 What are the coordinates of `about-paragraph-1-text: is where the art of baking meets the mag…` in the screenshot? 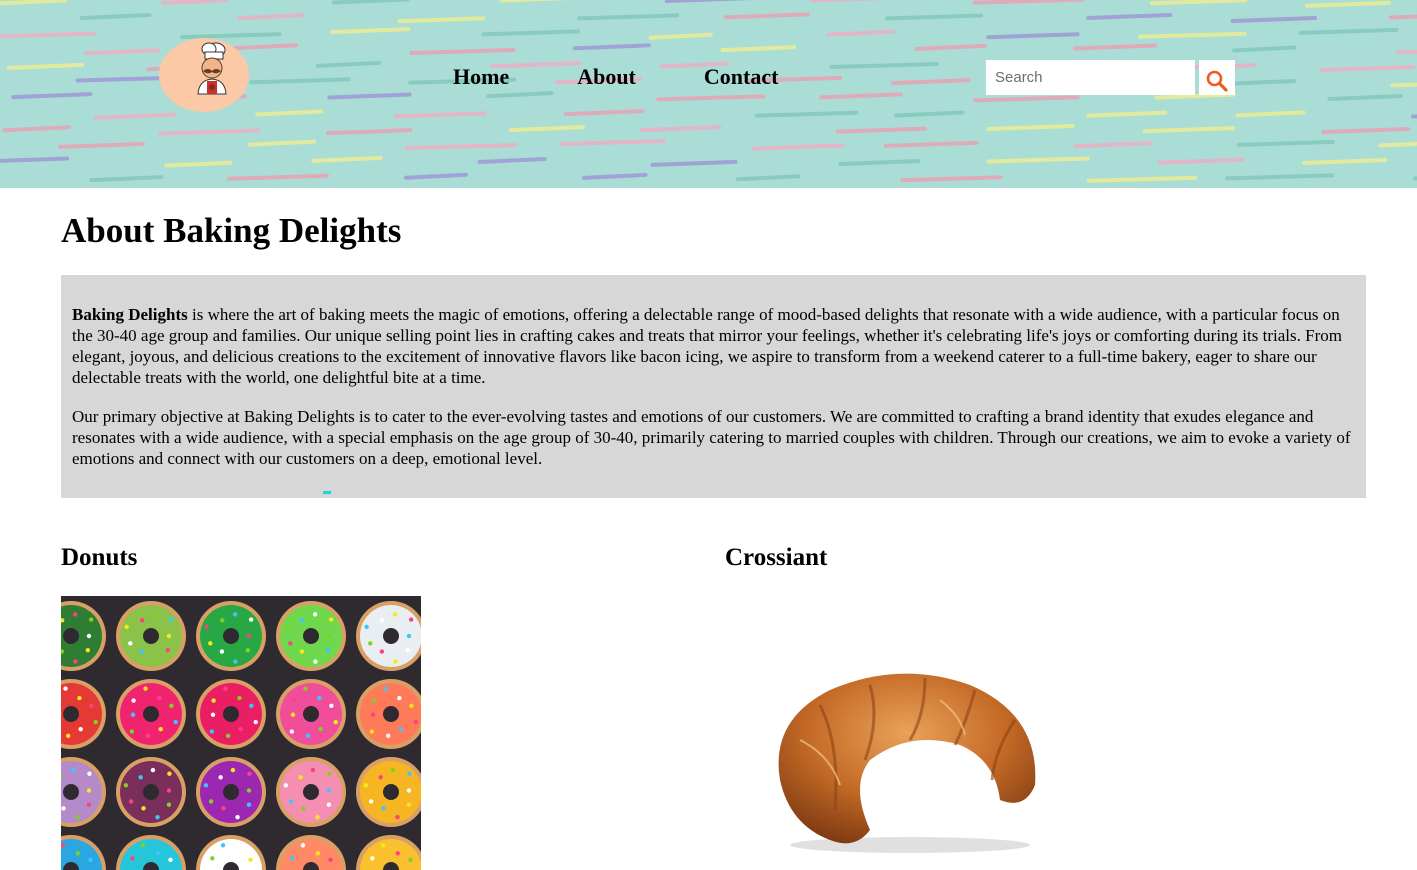 It's located at (707, 346).